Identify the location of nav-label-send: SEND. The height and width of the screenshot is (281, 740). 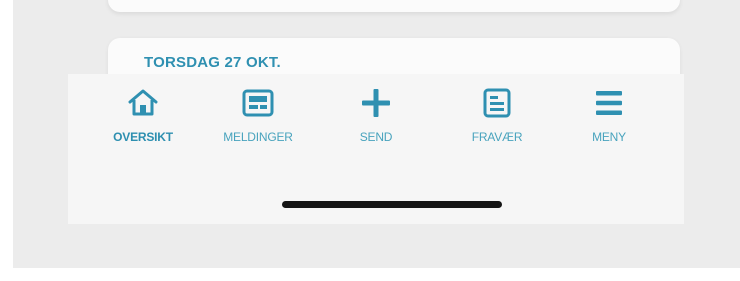
(376, 137).